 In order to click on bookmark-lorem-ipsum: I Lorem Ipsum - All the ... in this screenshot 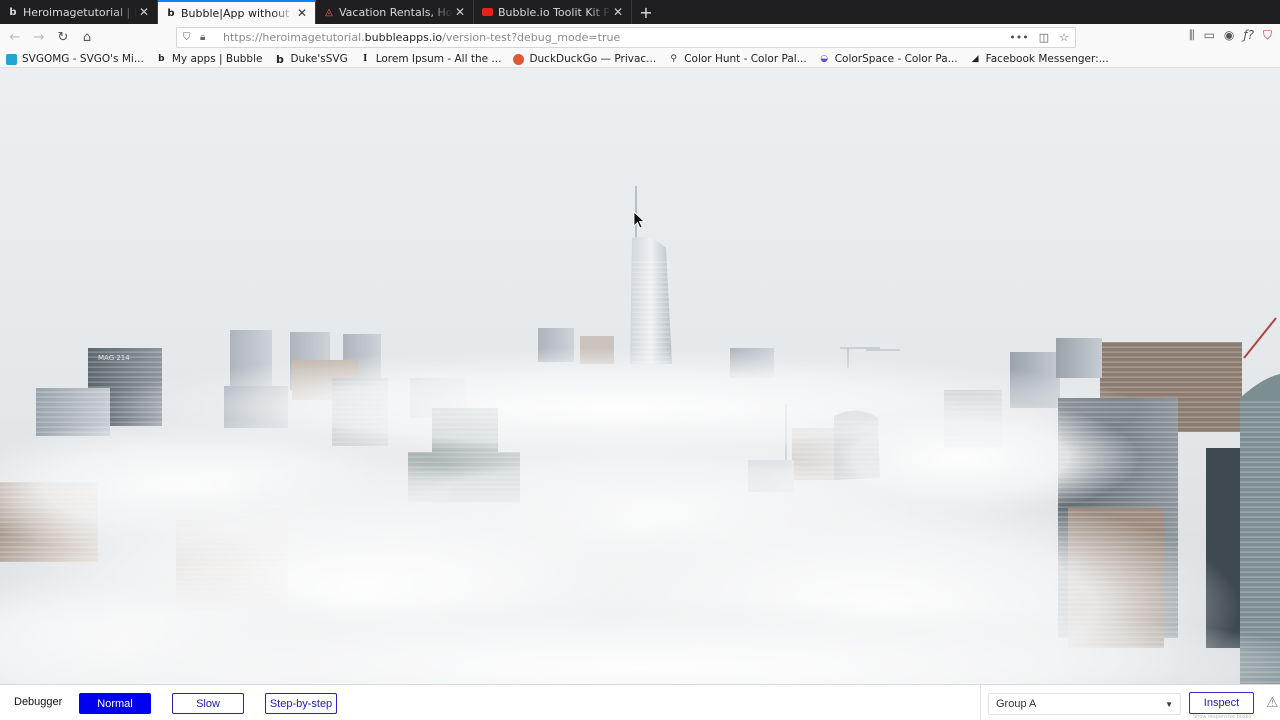, I will do `click(430, 59)`.